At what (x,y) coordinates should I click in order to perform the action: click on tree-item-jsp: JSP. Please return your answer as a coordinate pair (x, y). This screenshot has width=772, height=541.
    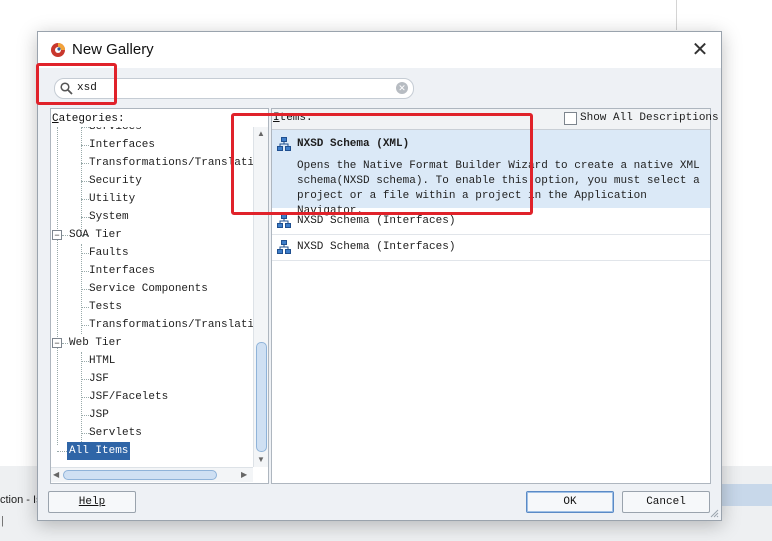
    Looking at the image, I should click on (99, 415).